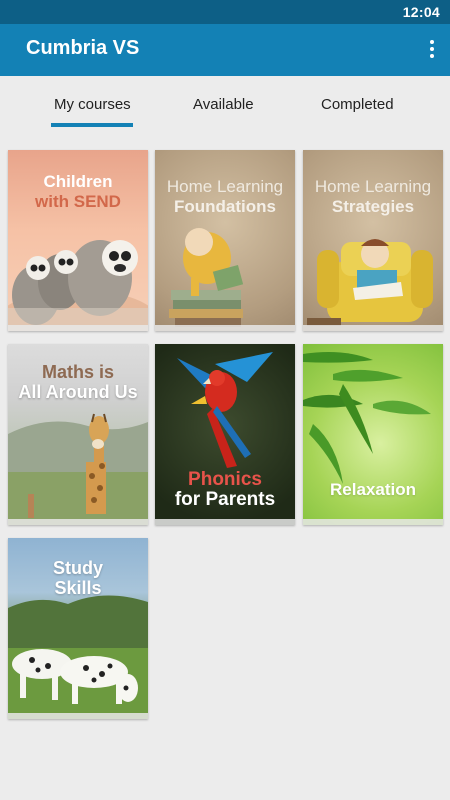  Describe the element at coordinates (78, 201) in the screenshot. I see `course-title-line2: with SEND` at that location.